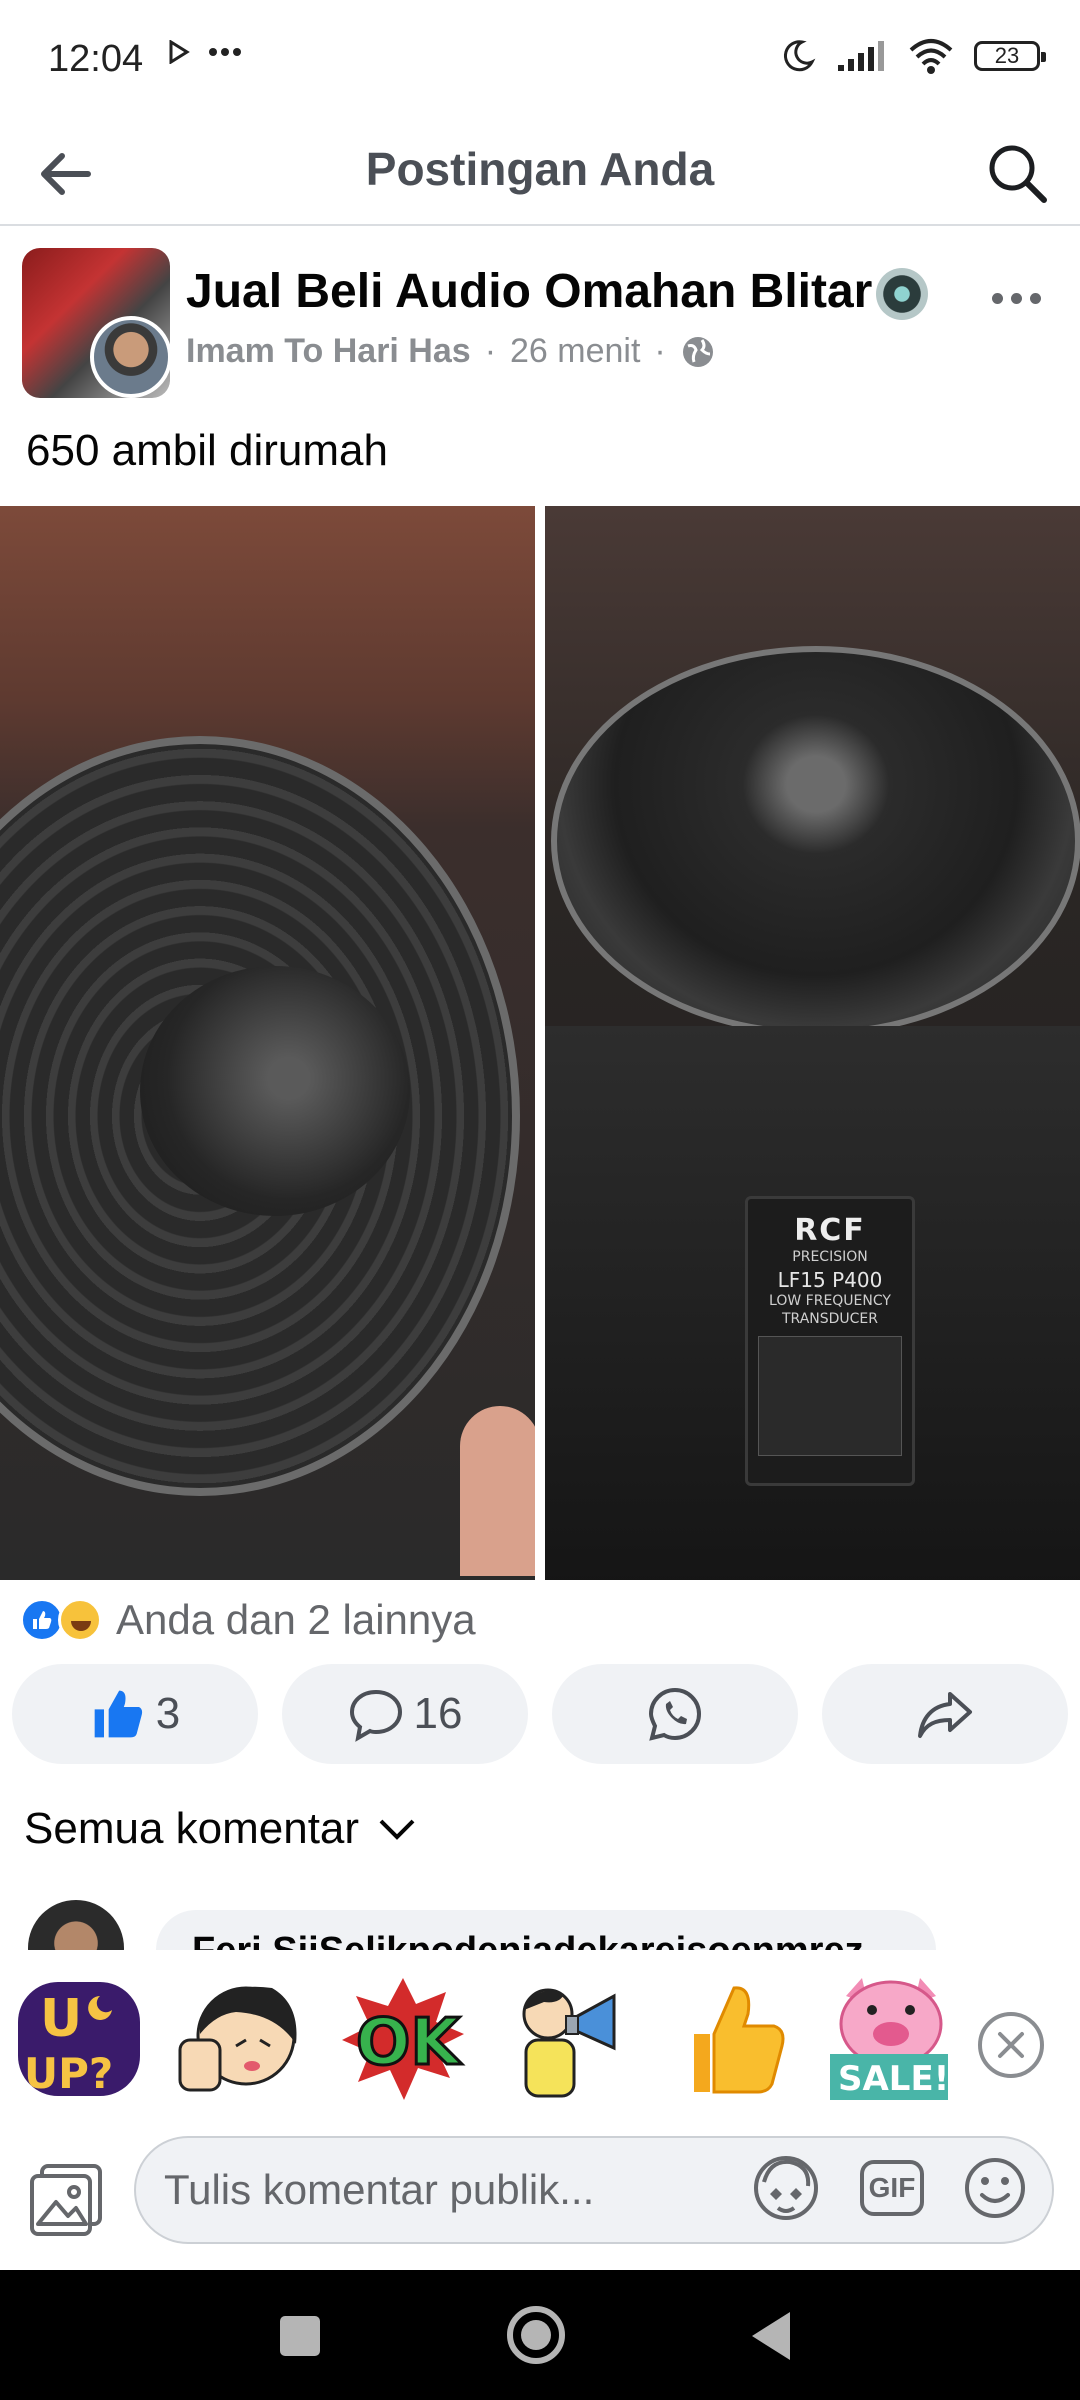 The image size is (1080, 2400). I want to click on close-stickers-button, so click(1011, 2045).